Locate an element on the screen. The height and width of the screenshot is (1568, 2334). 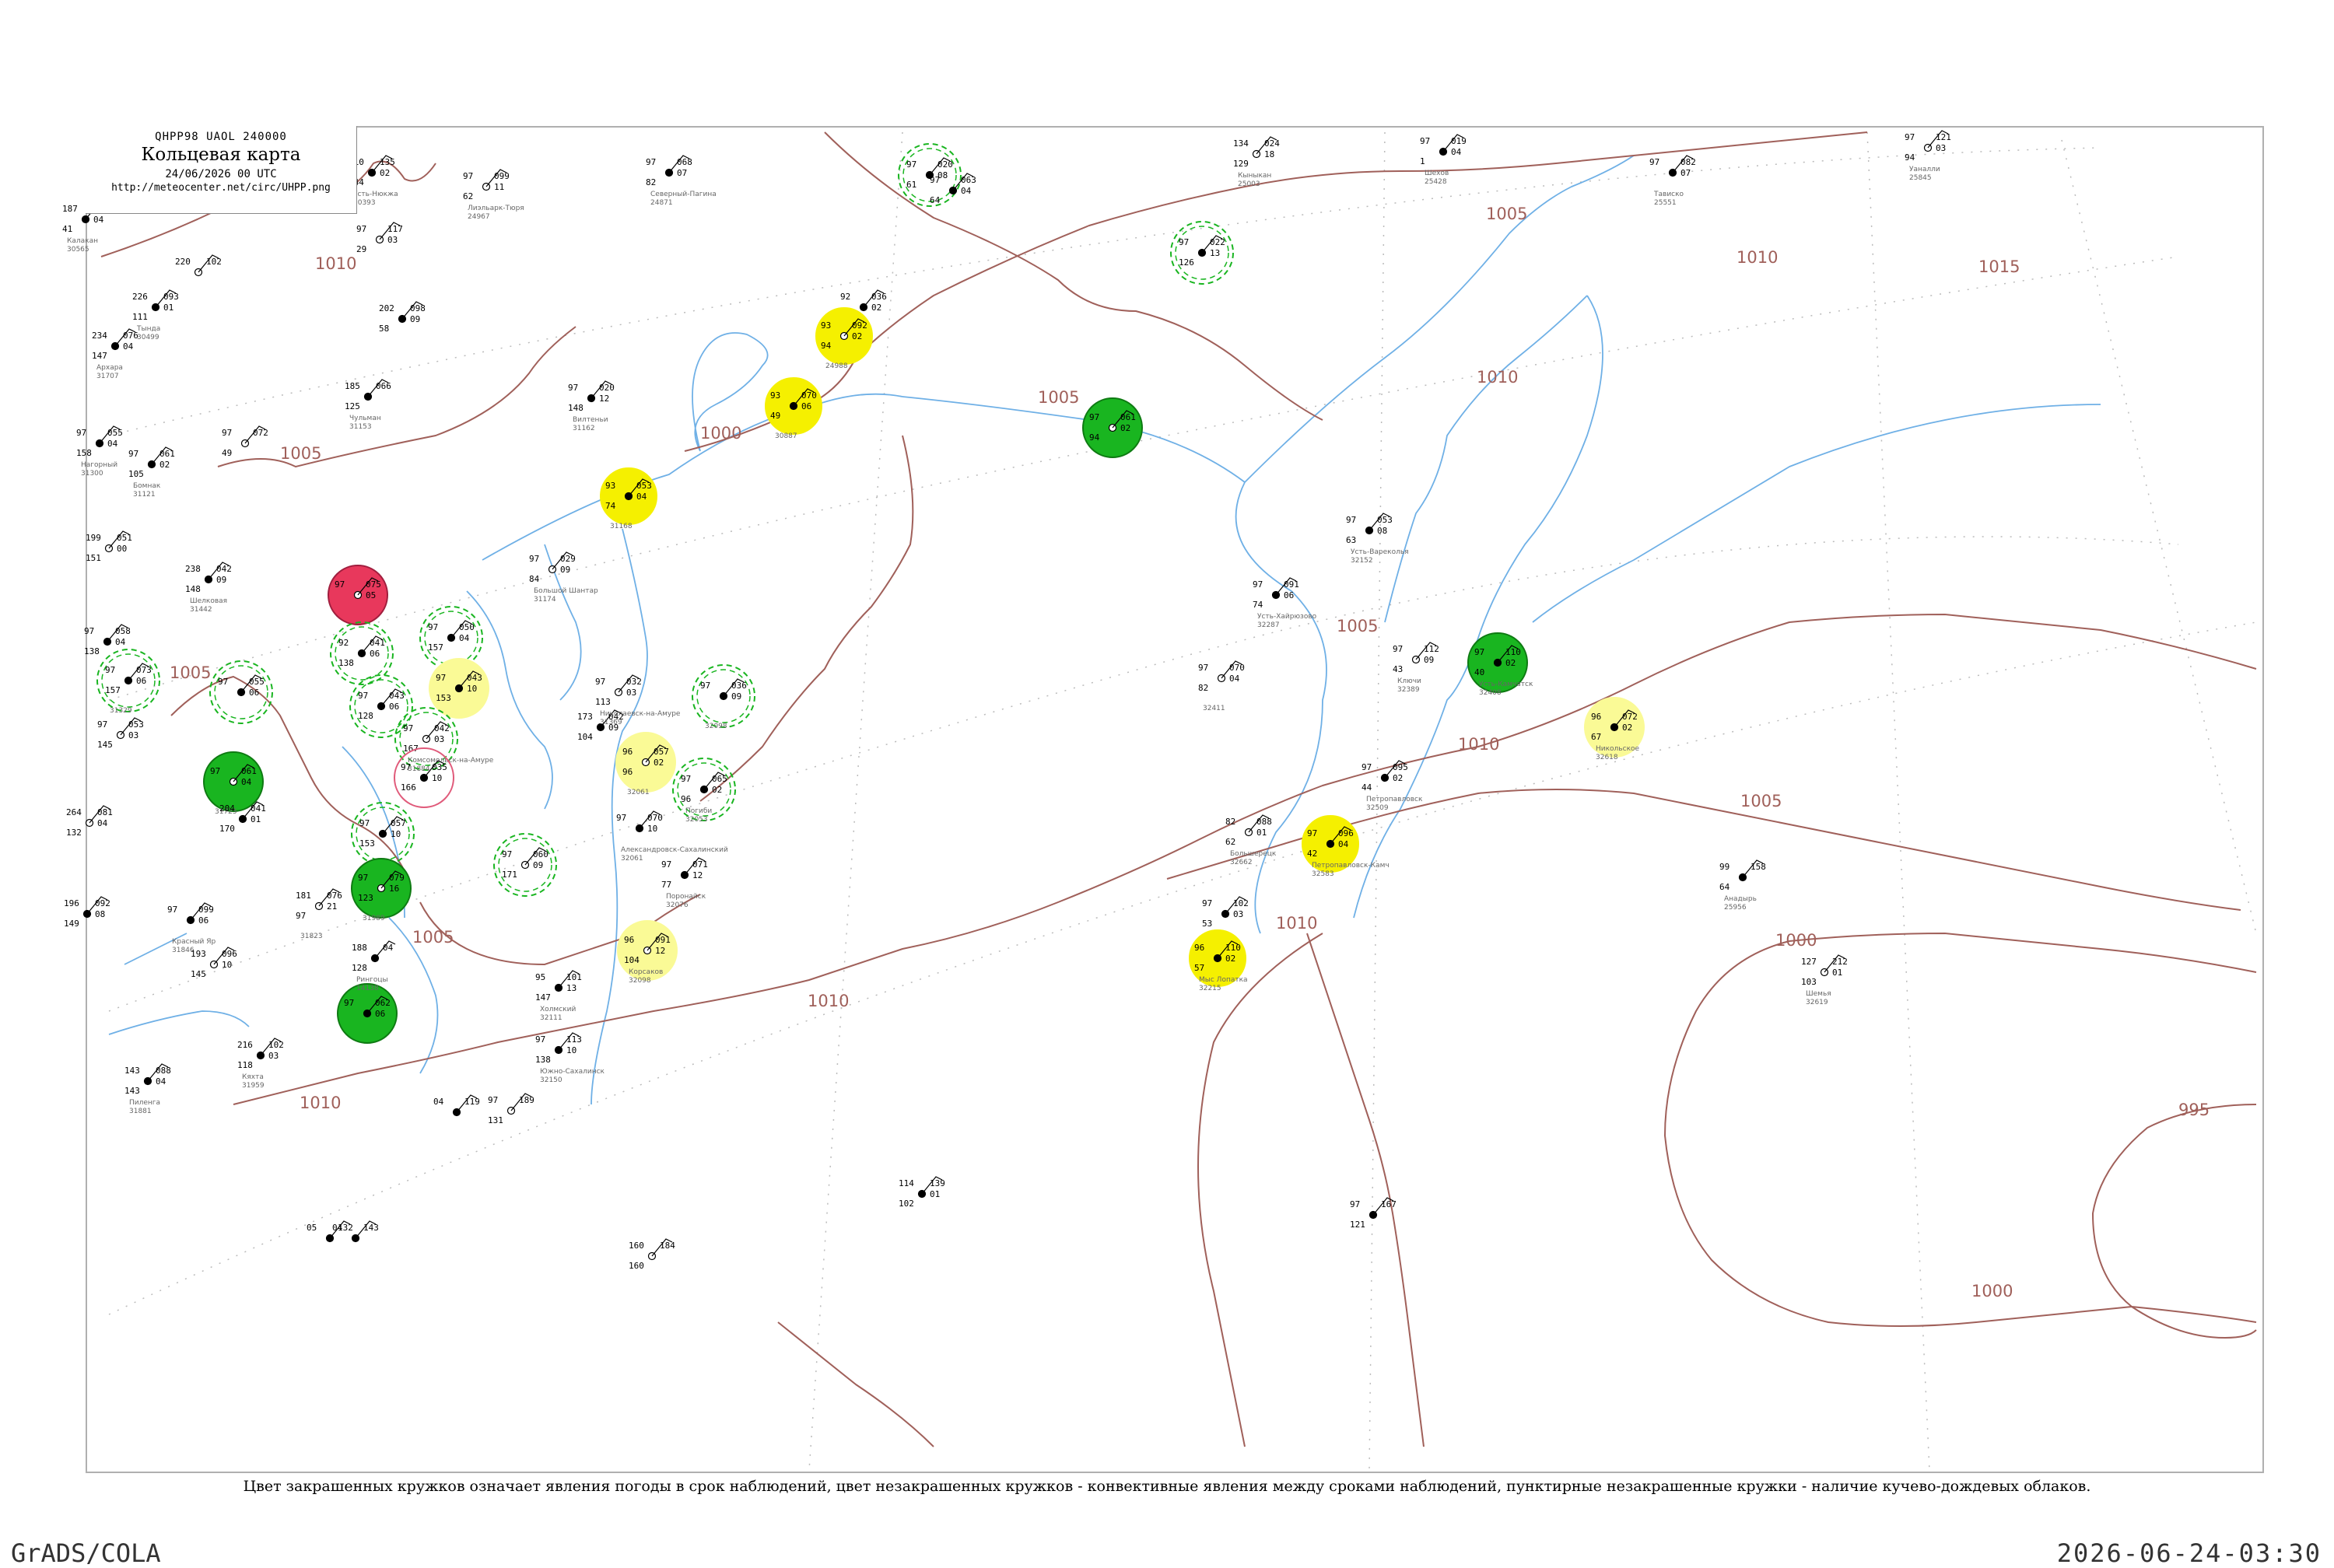
station-plot: 97 09106 74 Усть-Хайрюзово32287 is located at coordinates (1285, 603).